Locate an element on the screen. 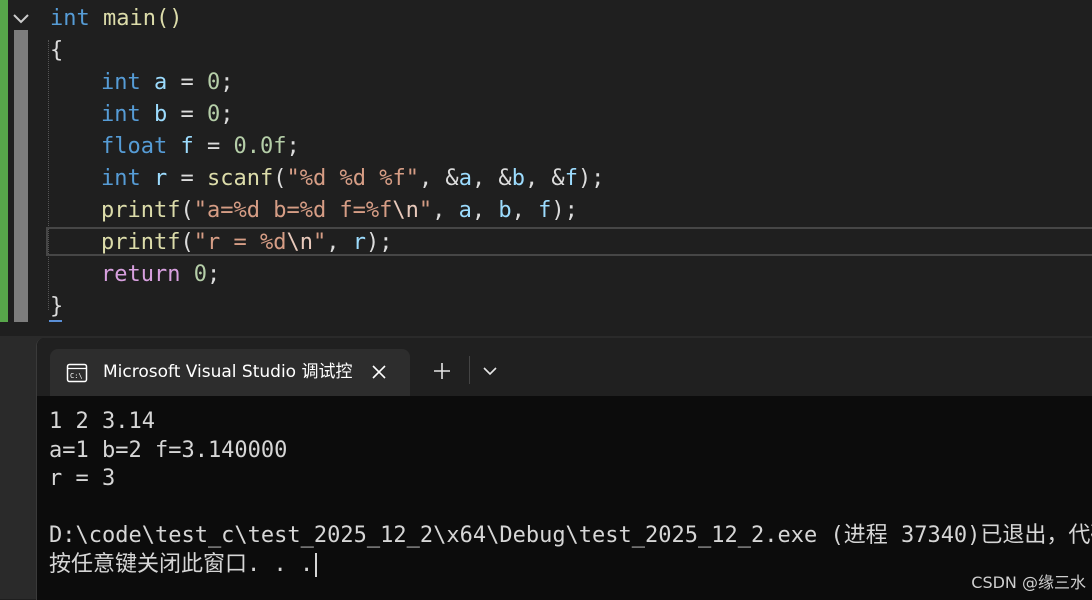 Image resolution: width=1092 pixels, height=600 pixels. watermark-text: CSDN @缘三水 is located at coordinates (1028, 582).